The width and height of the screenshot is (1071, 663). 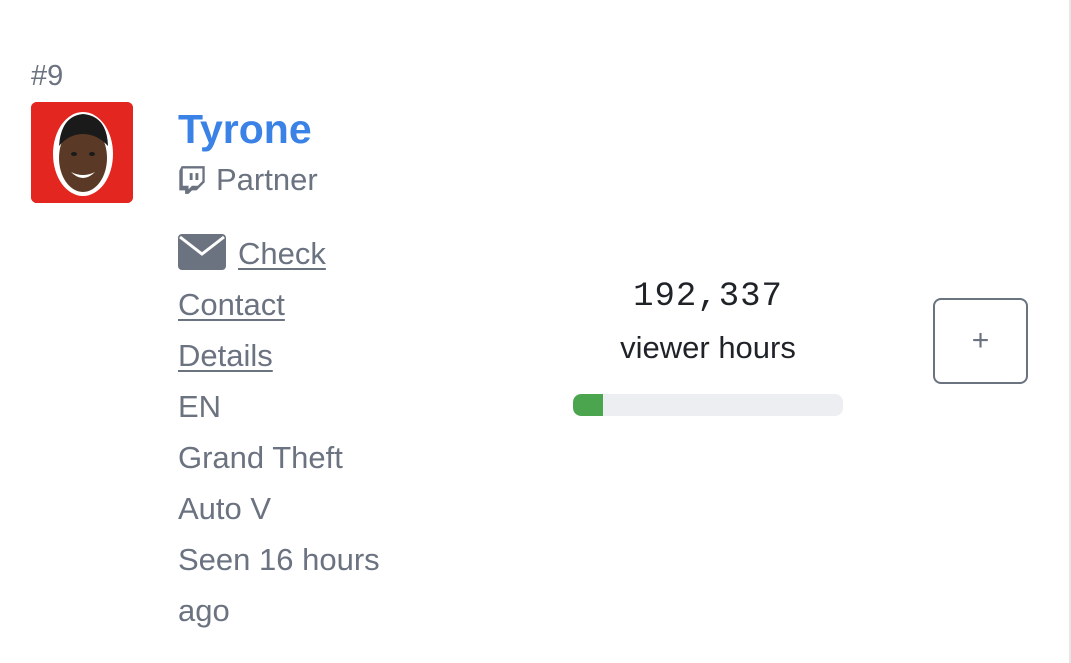 I want to click on add-button: +, so click(x=980, y=341).